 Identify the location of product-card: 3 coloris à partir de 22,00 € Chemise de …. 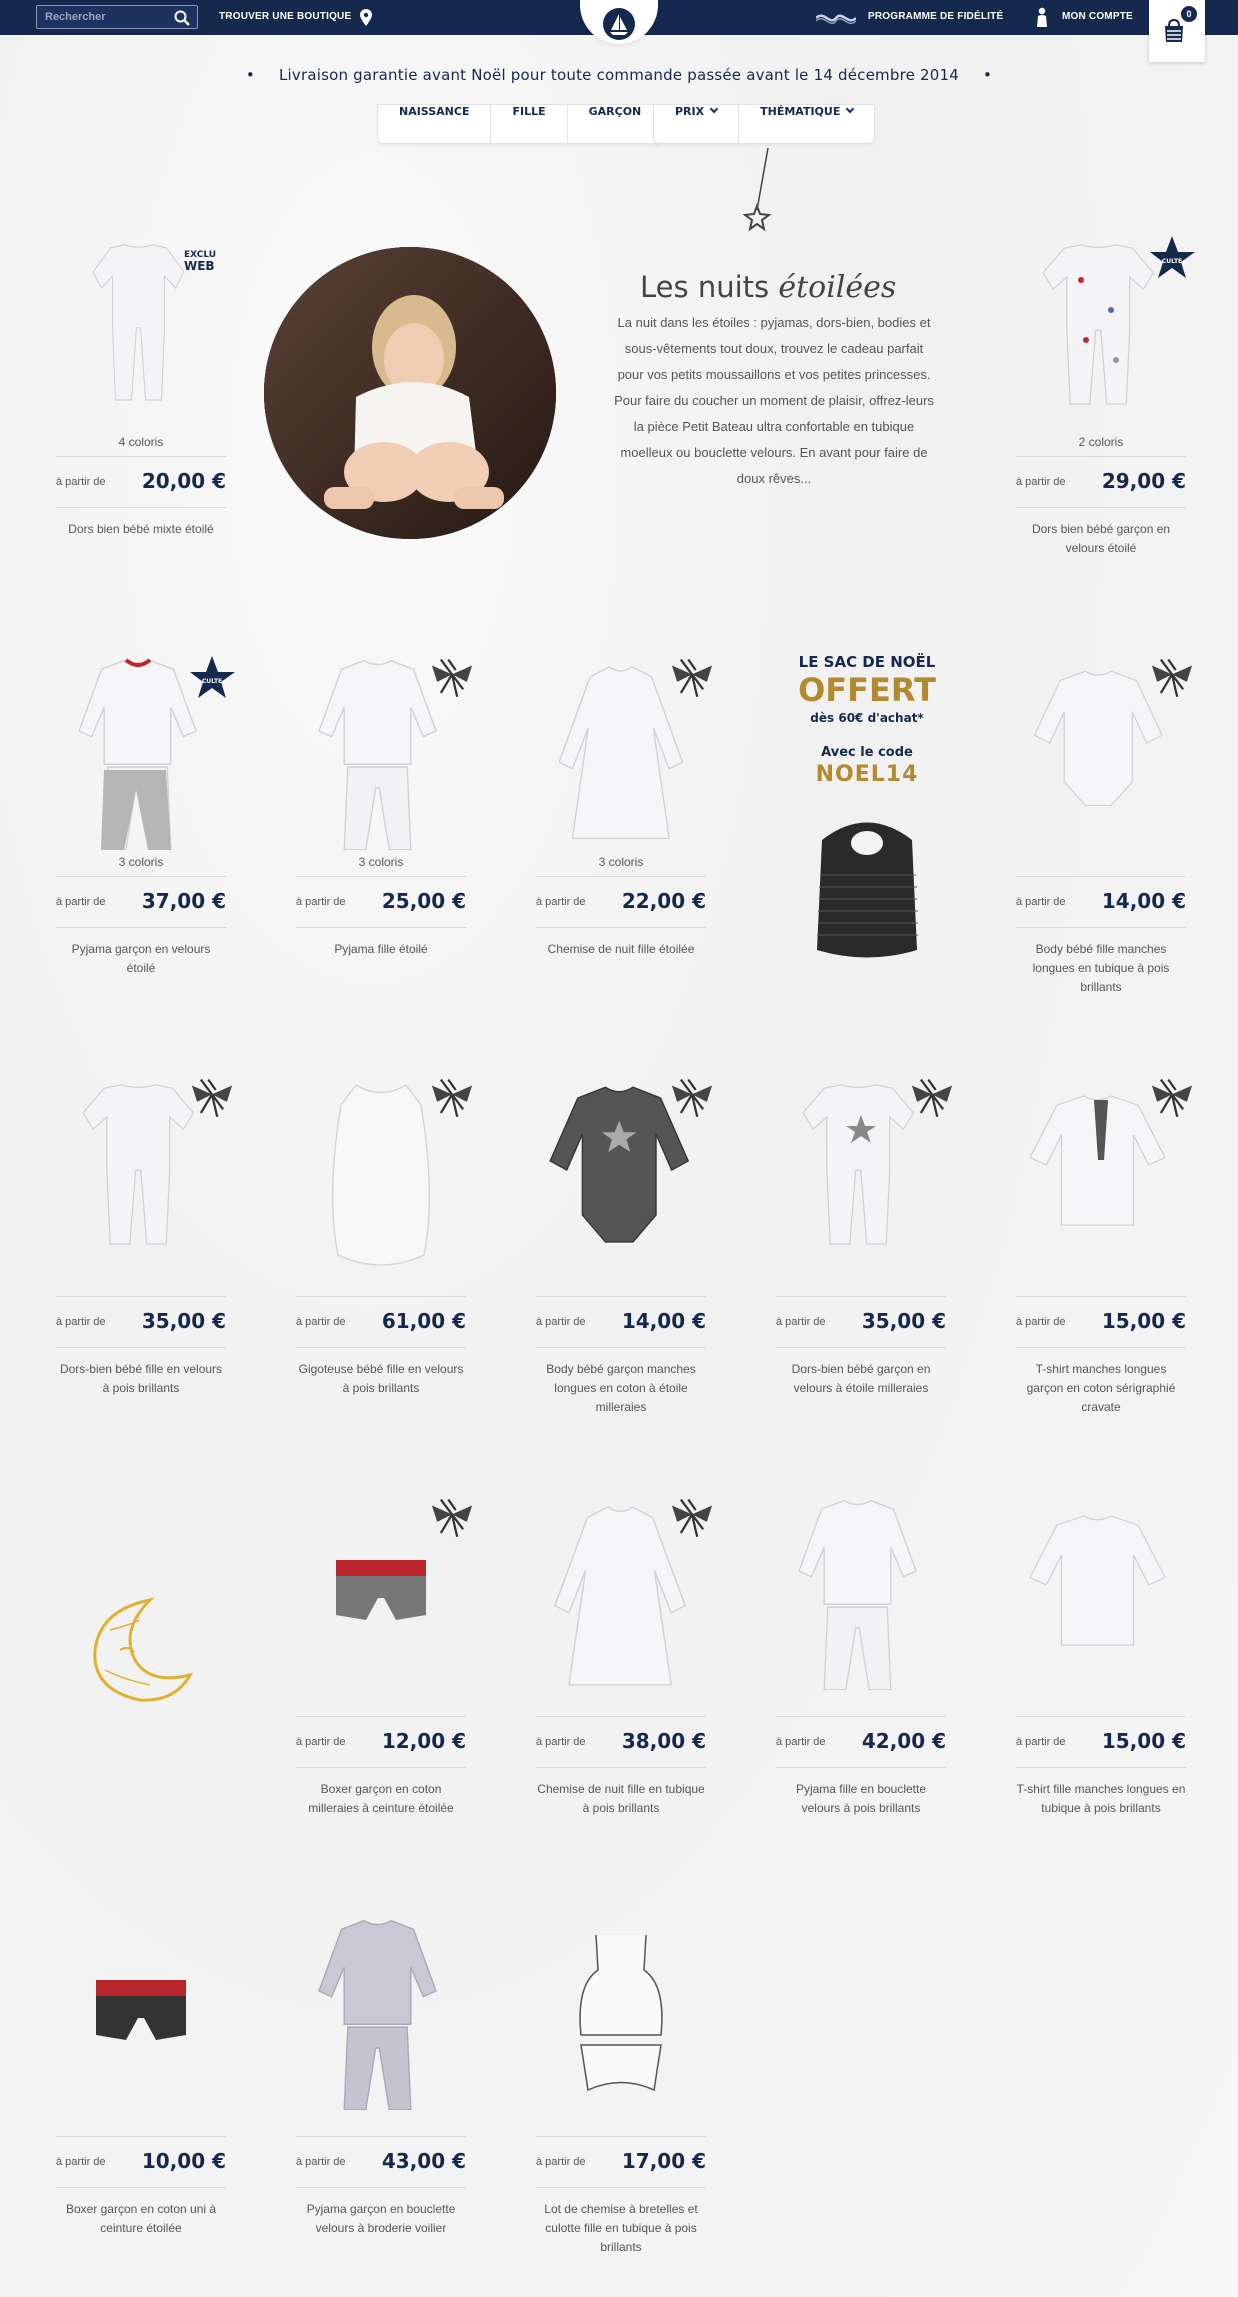
(625, 830).